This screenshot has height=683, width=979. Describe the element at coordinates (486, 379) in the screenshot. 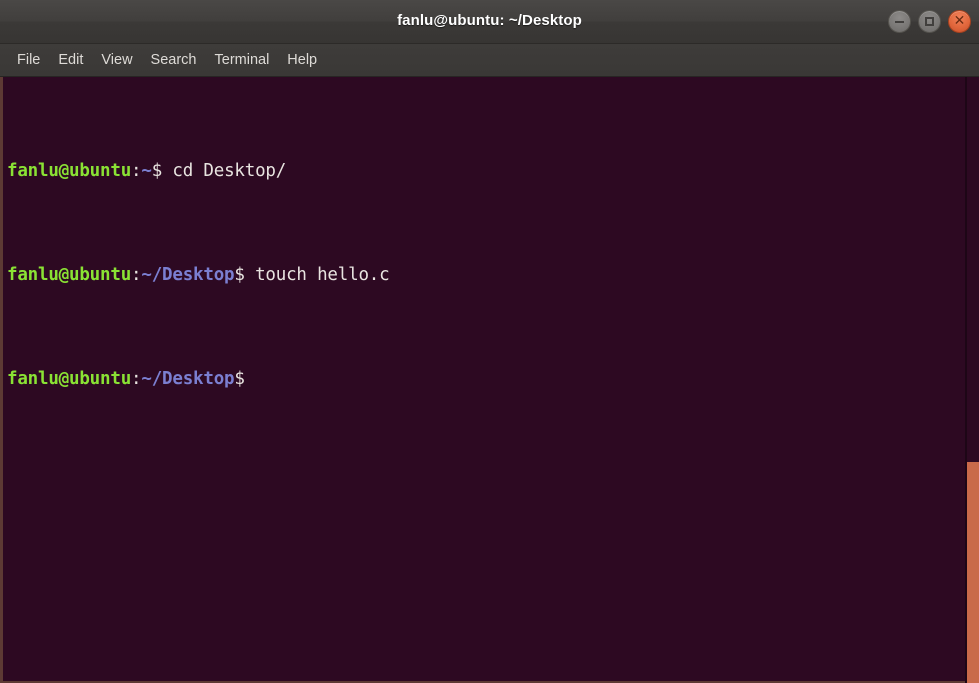

I see `terminal-line: fanlu@ubuntu:~/Desktop$` at that location.